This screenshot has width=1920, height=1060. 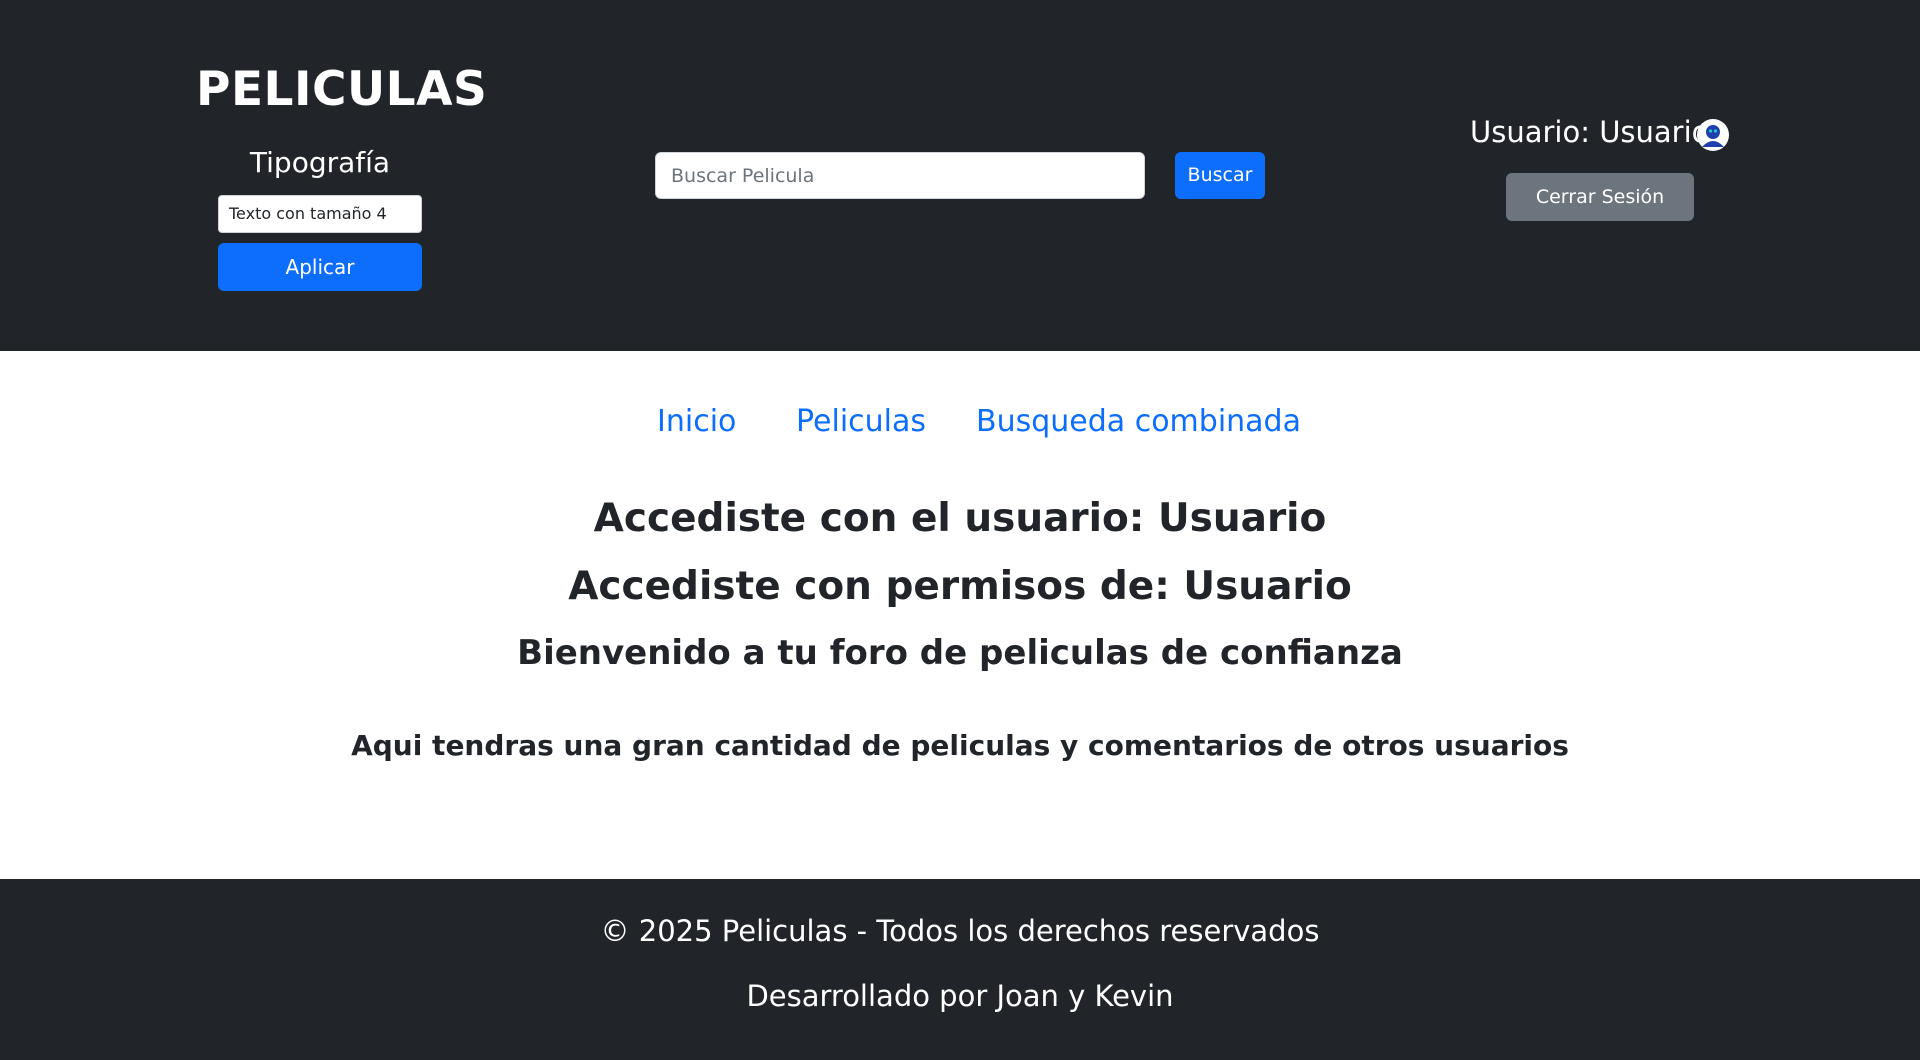 I want to click on nav-link-combined-search: Busqueda combinada, so click(x=1138, y=421).